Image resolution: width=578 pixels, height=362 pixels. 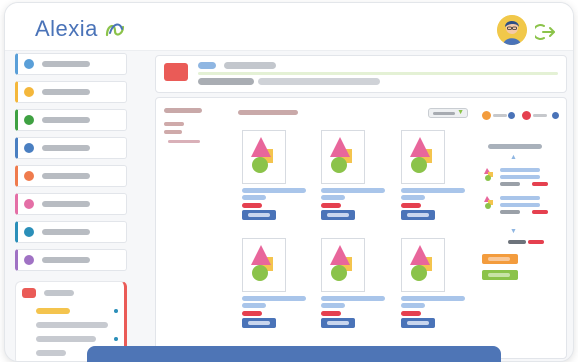 What do you see at coordinates (555, 115) in the screenshot?
I see `legend-dot-blue` at bounding box center [555, 115].